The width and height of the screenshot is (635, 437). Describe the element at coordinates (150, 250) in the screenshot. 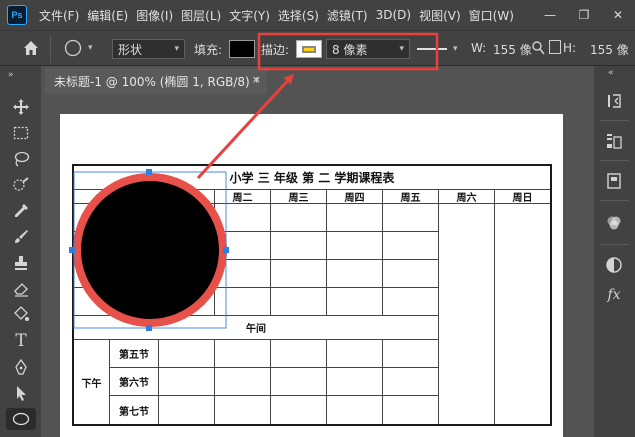

I see `ellipse-shape` at that location.